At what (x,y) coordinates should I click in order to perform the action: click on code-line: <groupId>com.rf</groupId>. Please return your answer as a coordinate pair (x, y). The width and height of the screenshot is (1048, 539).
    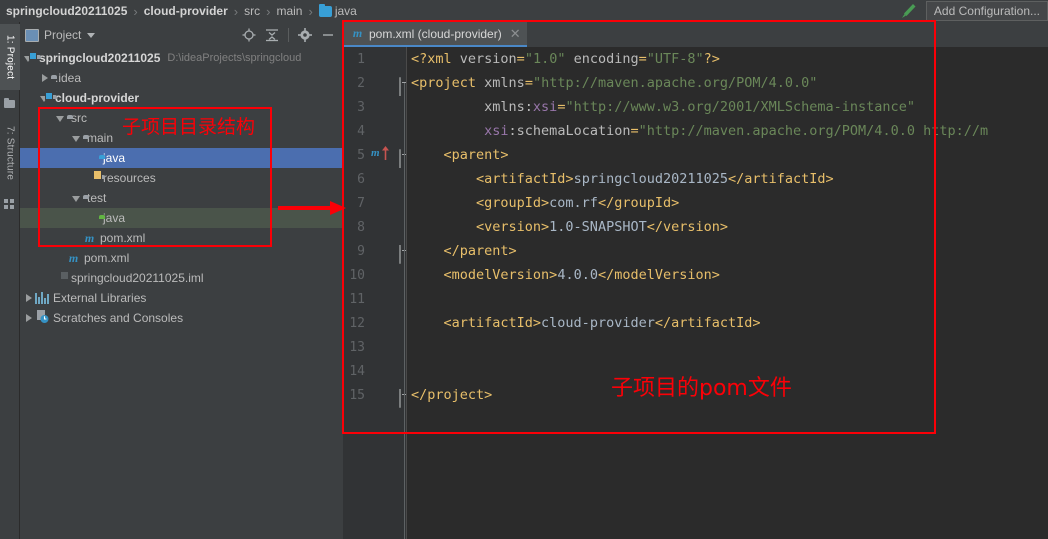
    Looking at the image, I should click on (727, 203).